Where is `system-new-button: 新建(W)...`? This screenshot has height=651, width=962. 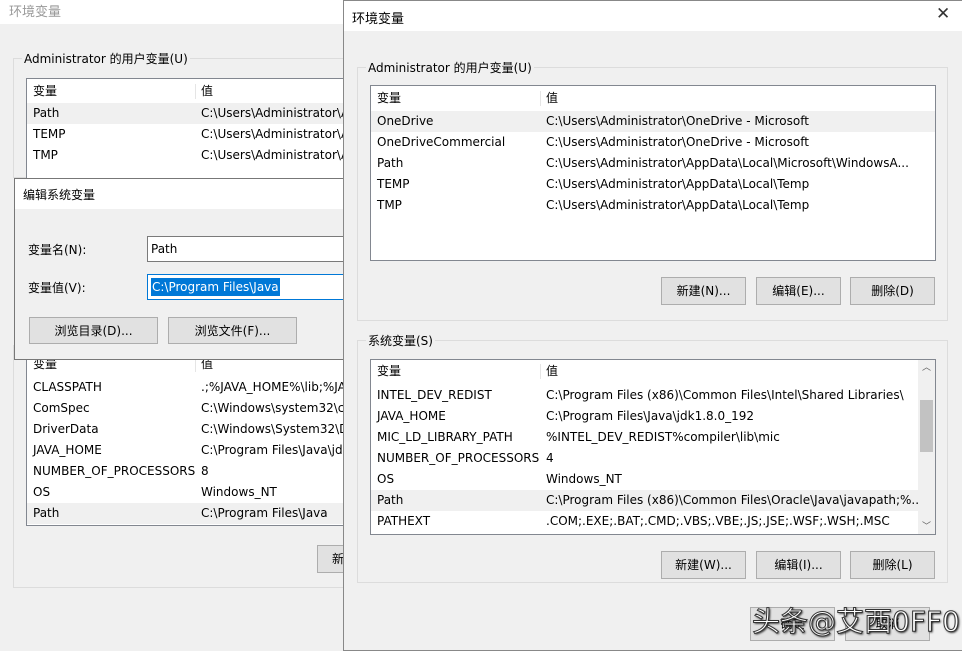 system-new-button: 新建(W)... is located at coordinates (703, 565).